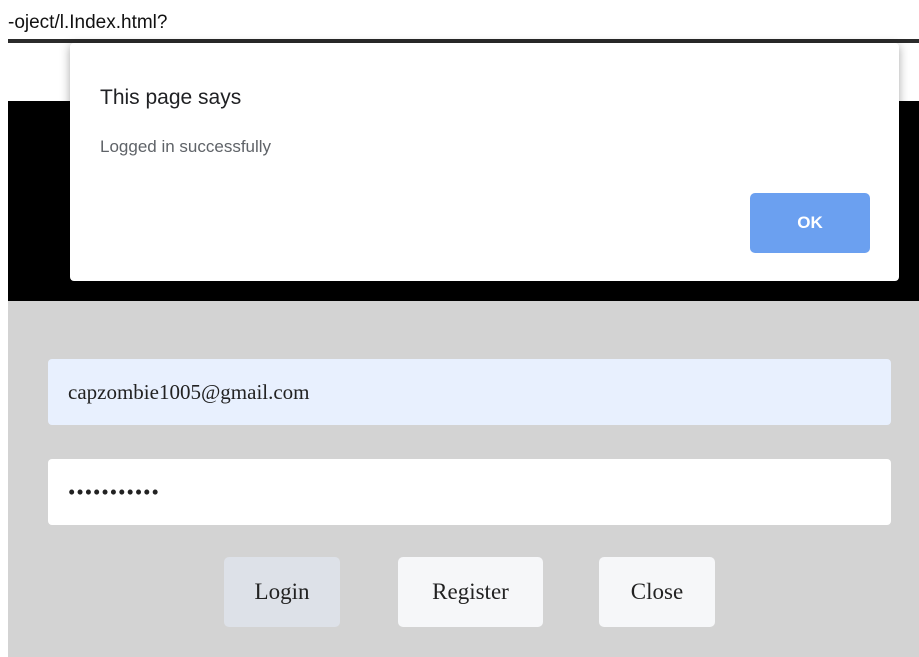  Describe the element at coordinates (469, 492) in the screenshot. I see `password-field` at that location.